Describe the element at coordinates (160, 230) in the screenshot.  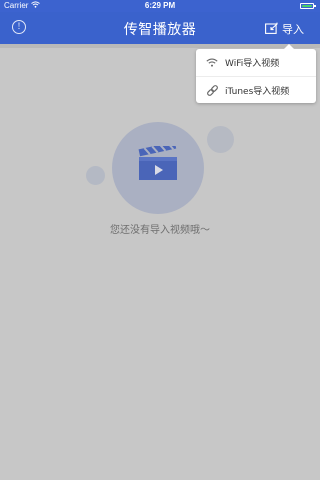
I see `empty-state-message: 您还没有导入视频哦～` at that location.